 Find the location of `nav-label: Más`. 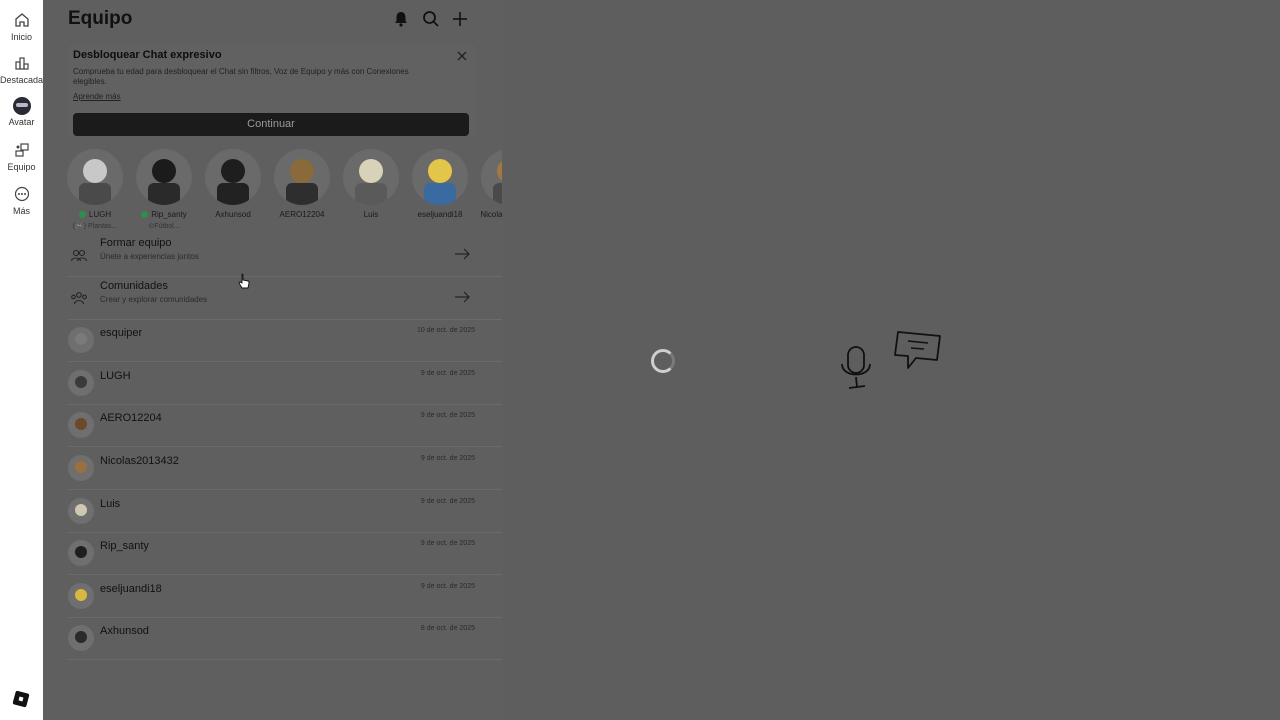

nav-label: Más is located at coordinates (21, 211).